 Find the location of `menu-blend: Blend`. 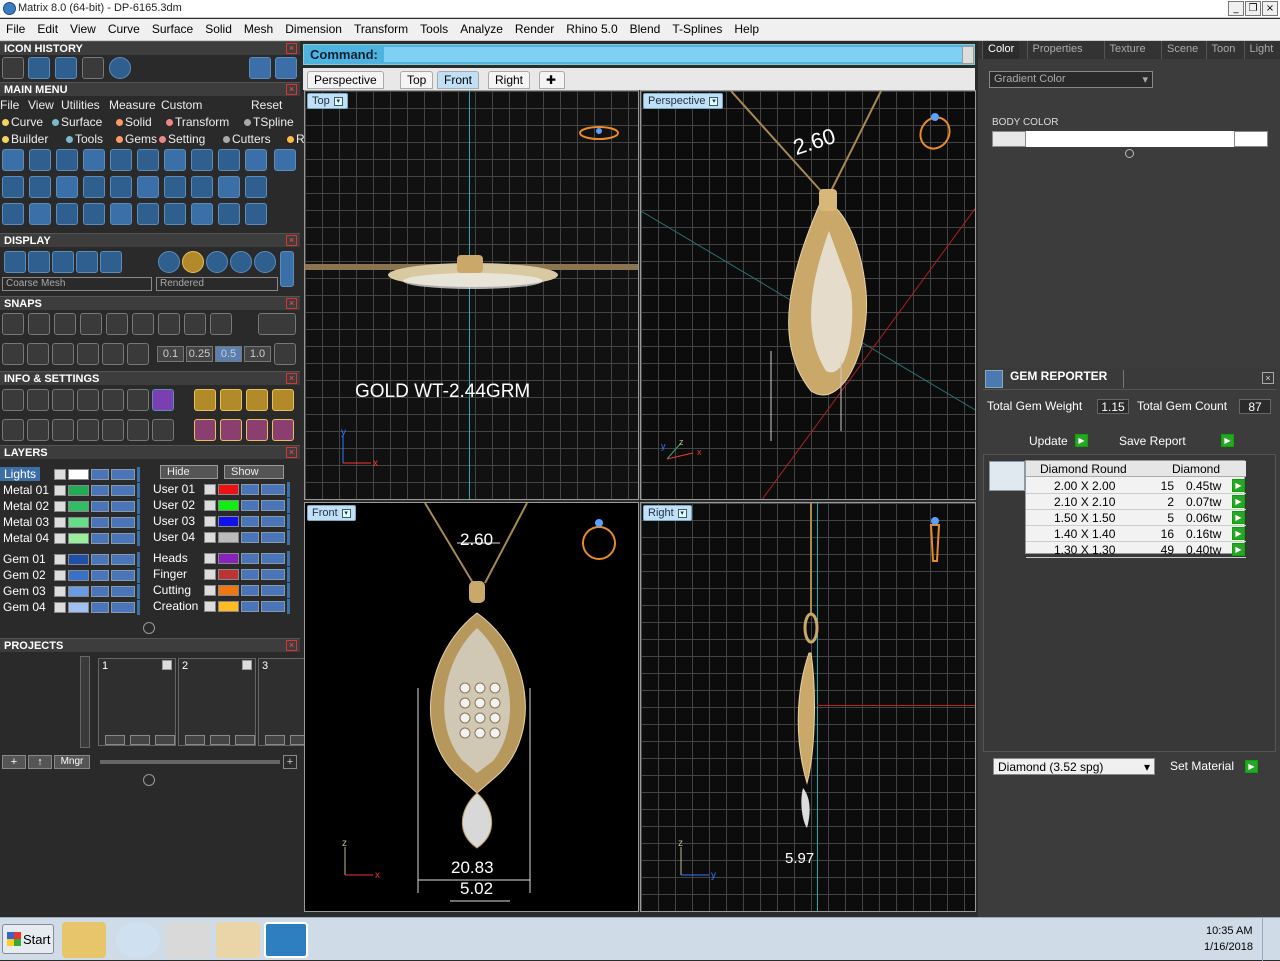

menu-blend: Blend is located at coordinates (645, 27).